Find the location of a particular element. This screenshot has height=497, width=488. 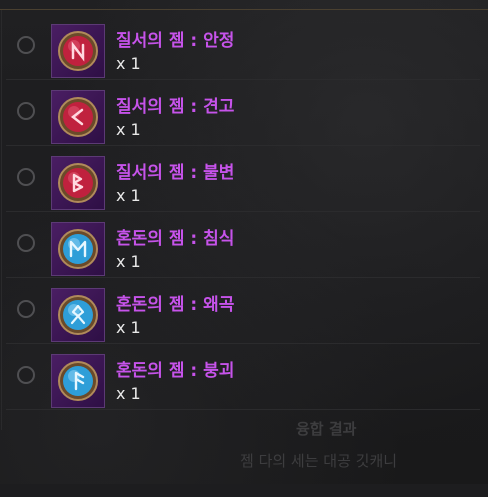

bottom-strip is located at coordinates (244, 490).